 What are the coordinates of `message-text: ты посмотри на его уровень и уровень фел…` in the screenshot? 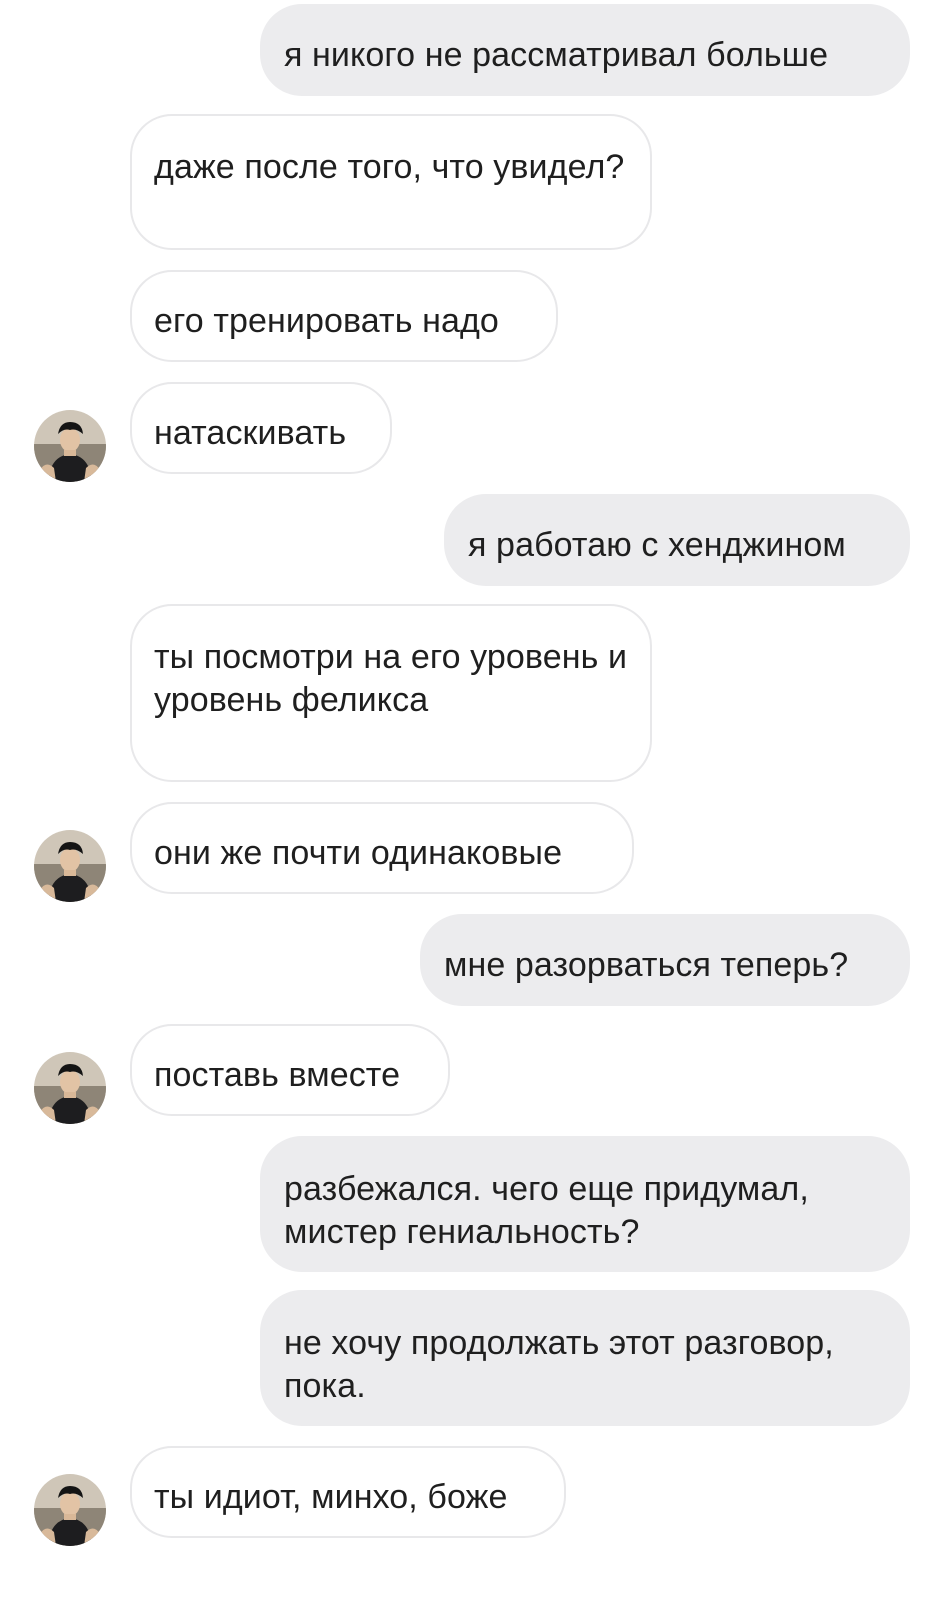 It's located at (391, 678).